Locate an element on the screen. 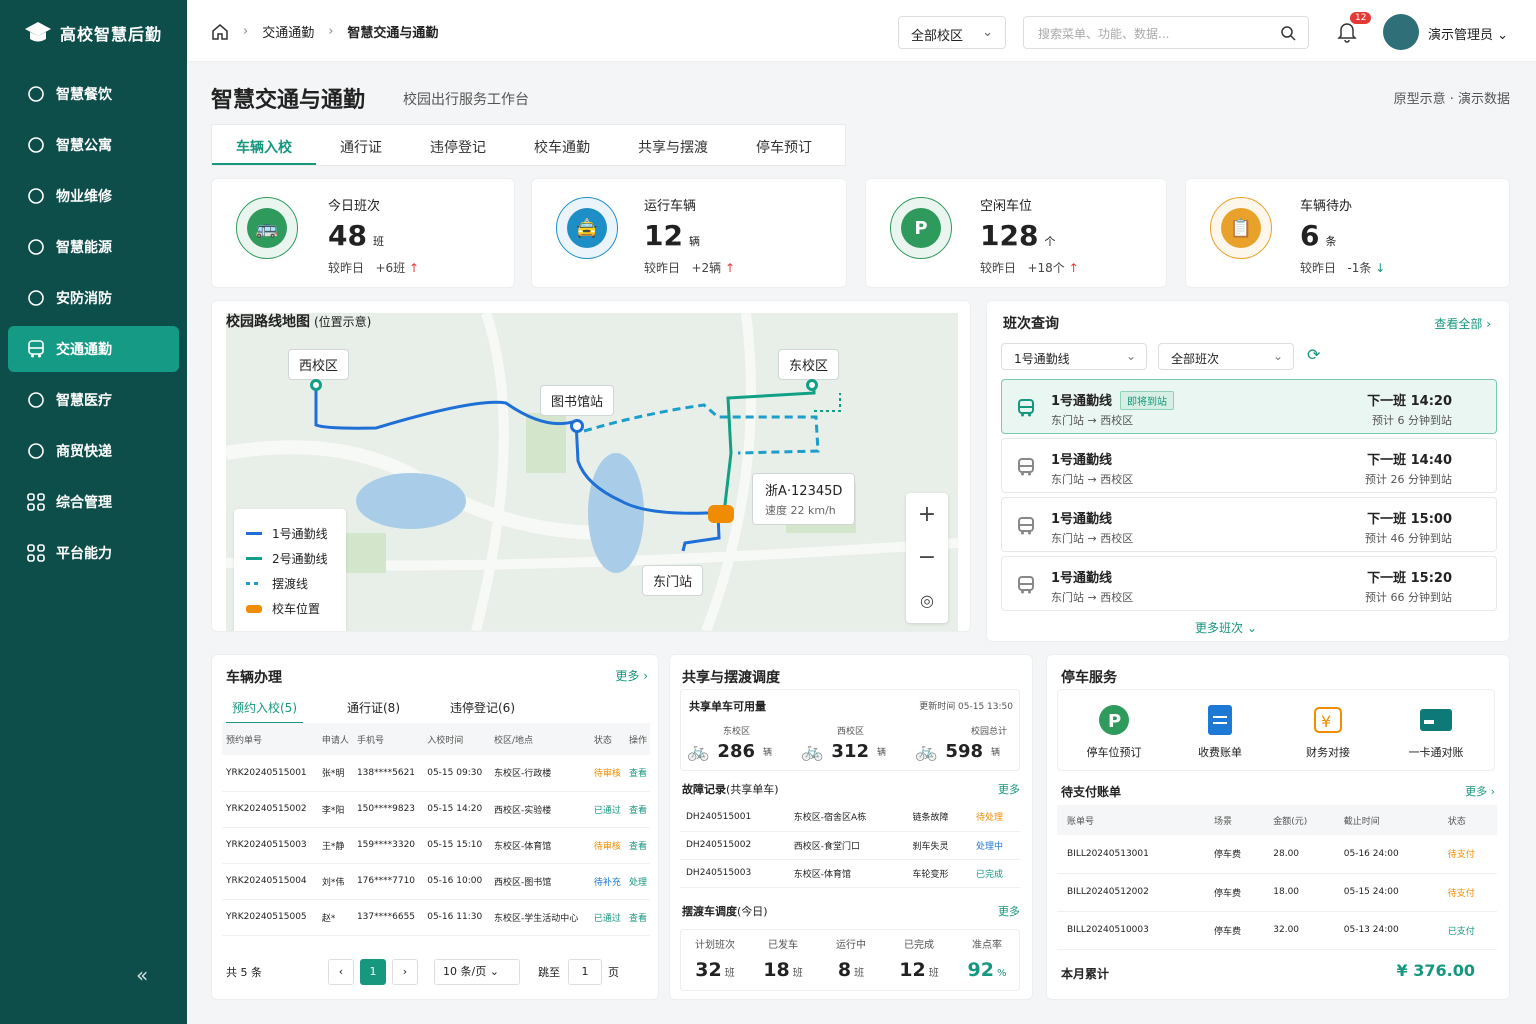 The image size is (1536, 1024). monthly-total: ¥ 376.00 is located at coordinates (1435, 970).